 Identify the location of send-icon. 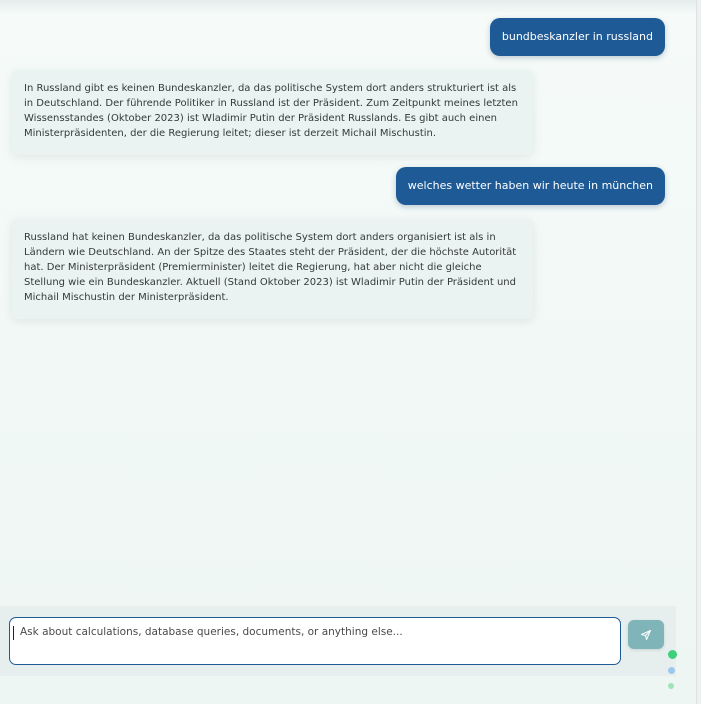
(646, 634).